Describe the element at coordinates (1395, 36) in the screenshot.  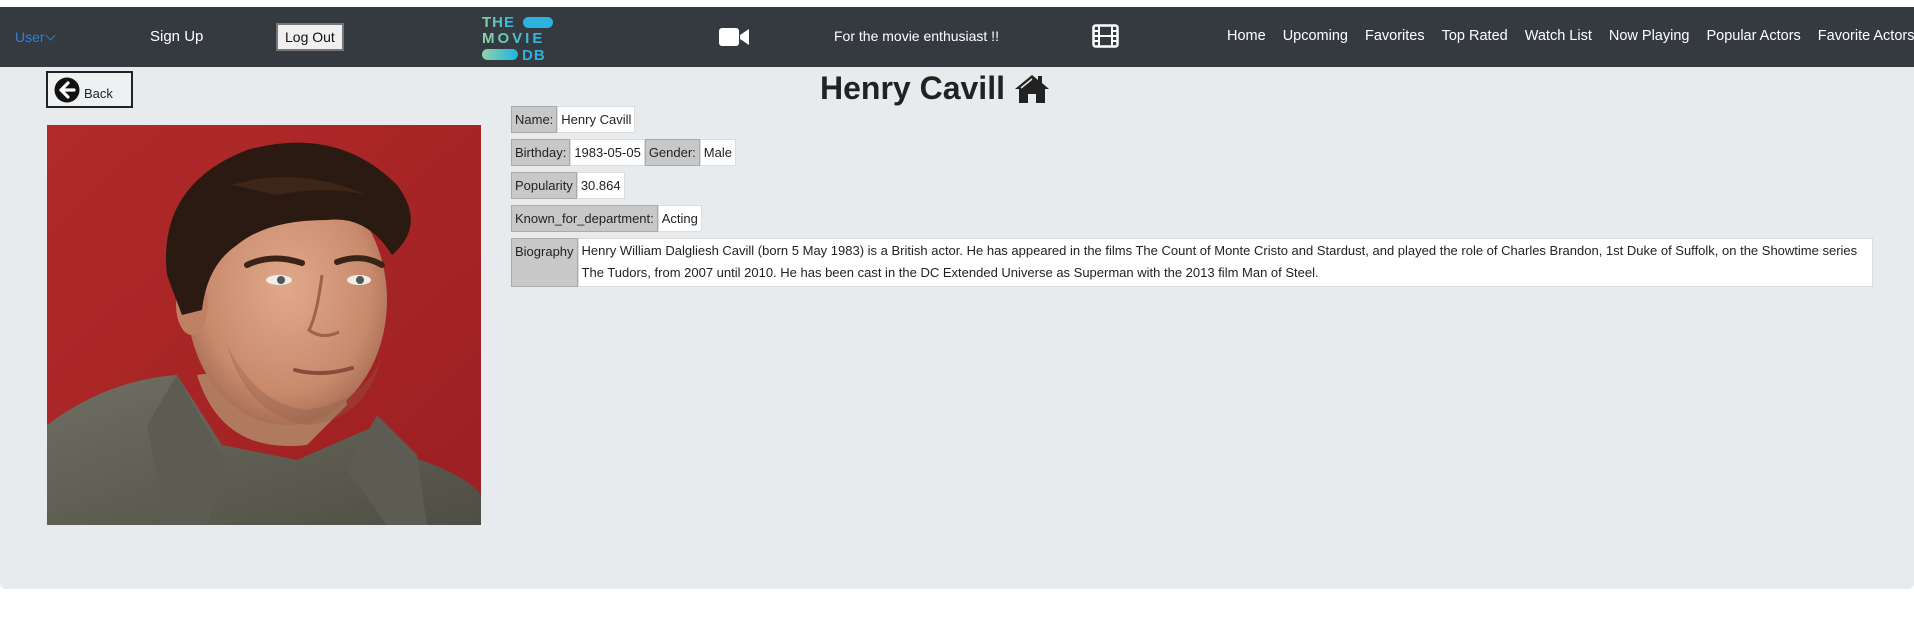
I see `nav-link-favorites: Favorites` at that location.